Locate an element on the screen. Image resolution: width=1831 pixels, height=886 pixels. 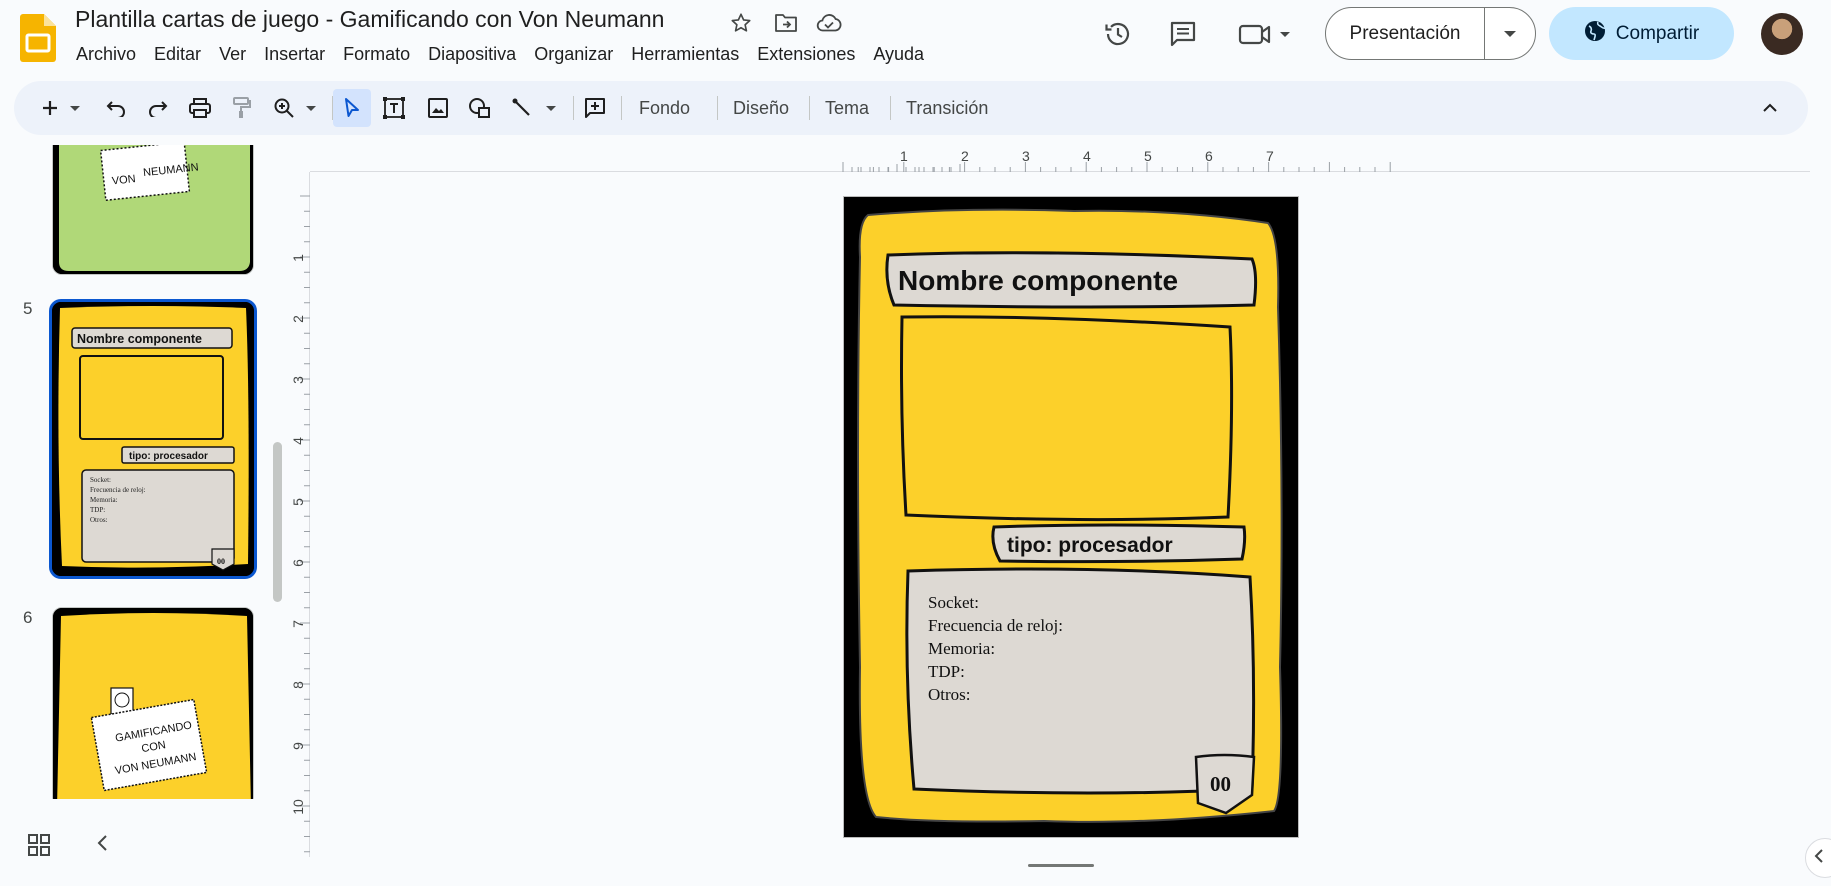
line-caret-icon is located at coordinates (551, 108).